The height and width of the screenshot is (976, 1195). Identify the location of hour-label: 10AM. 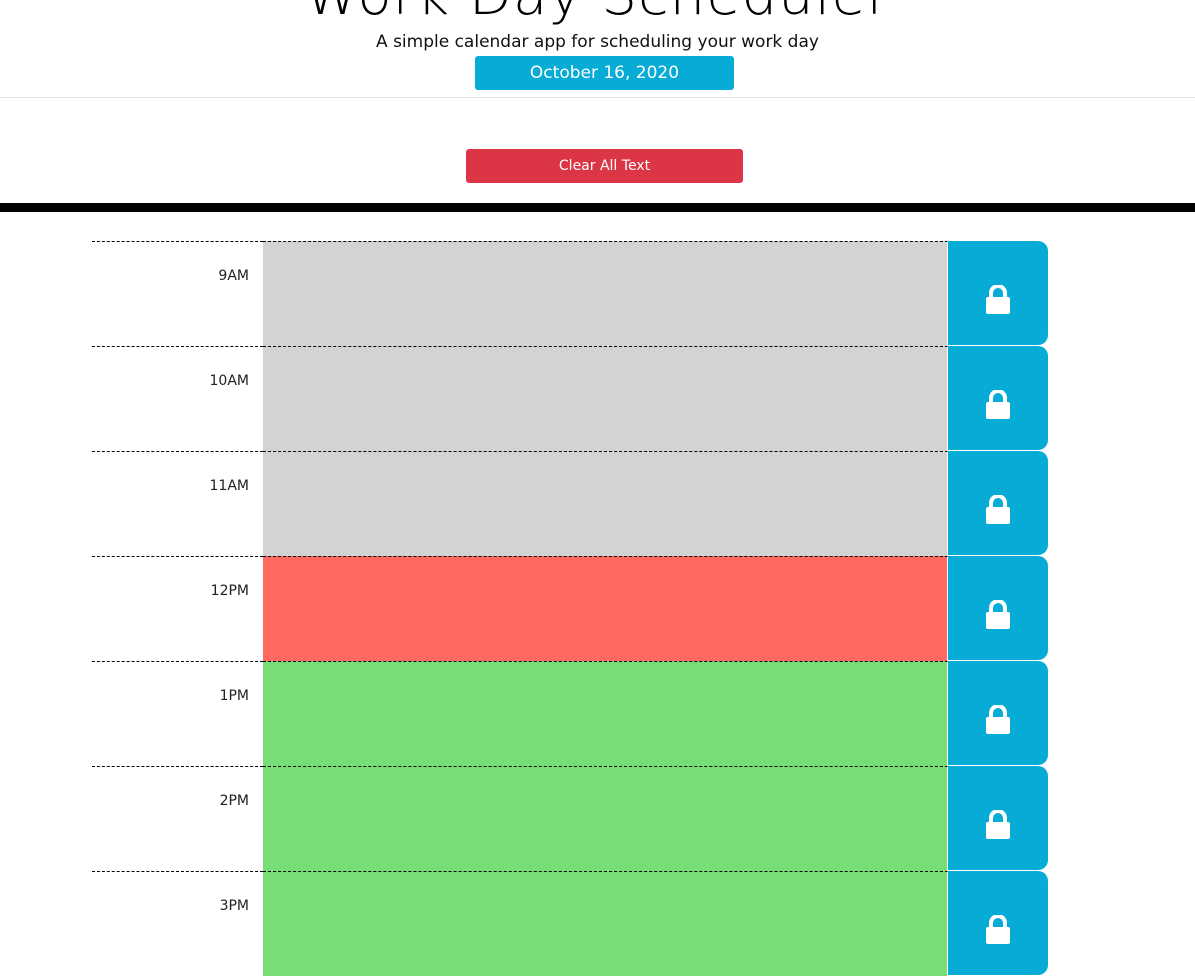
(177, 398).